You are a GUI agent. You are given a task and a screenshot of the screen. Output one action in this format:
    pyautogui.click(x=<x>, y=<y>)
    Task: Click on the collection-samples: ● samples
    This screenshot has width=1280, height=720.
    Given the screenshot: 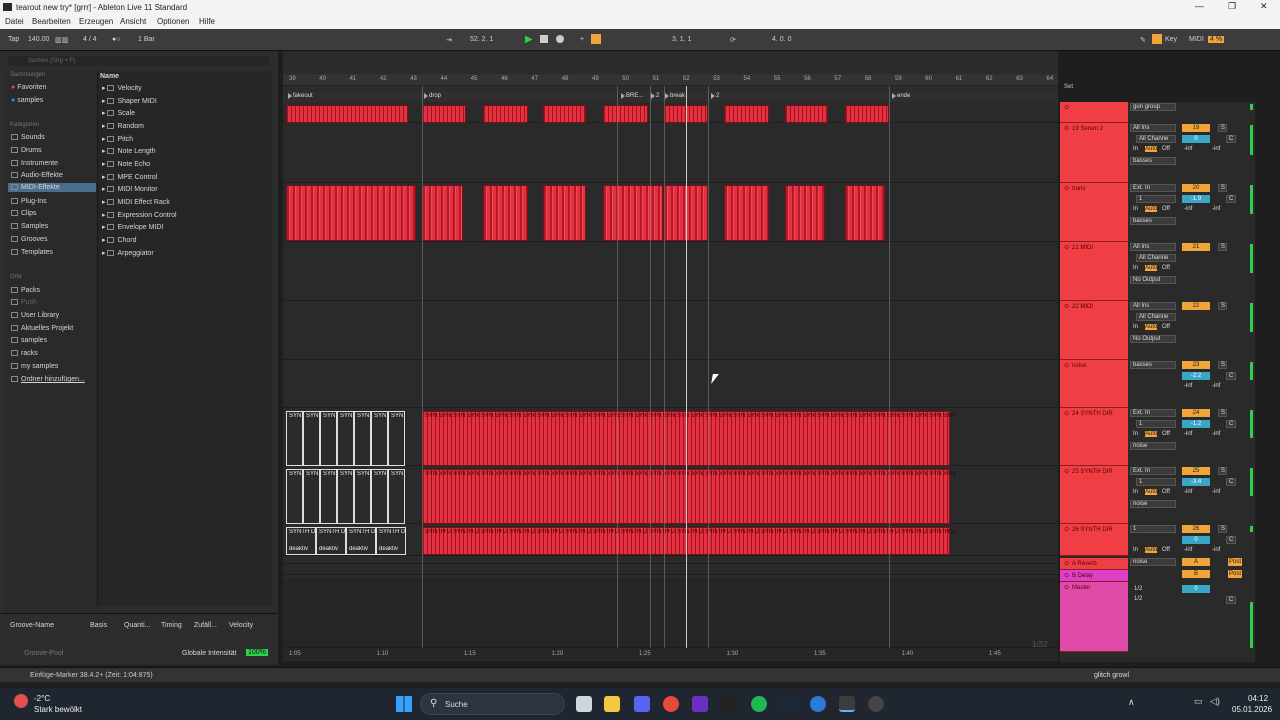 What is the action you would take?
    pyautogui.click(x=27, y=100)
    